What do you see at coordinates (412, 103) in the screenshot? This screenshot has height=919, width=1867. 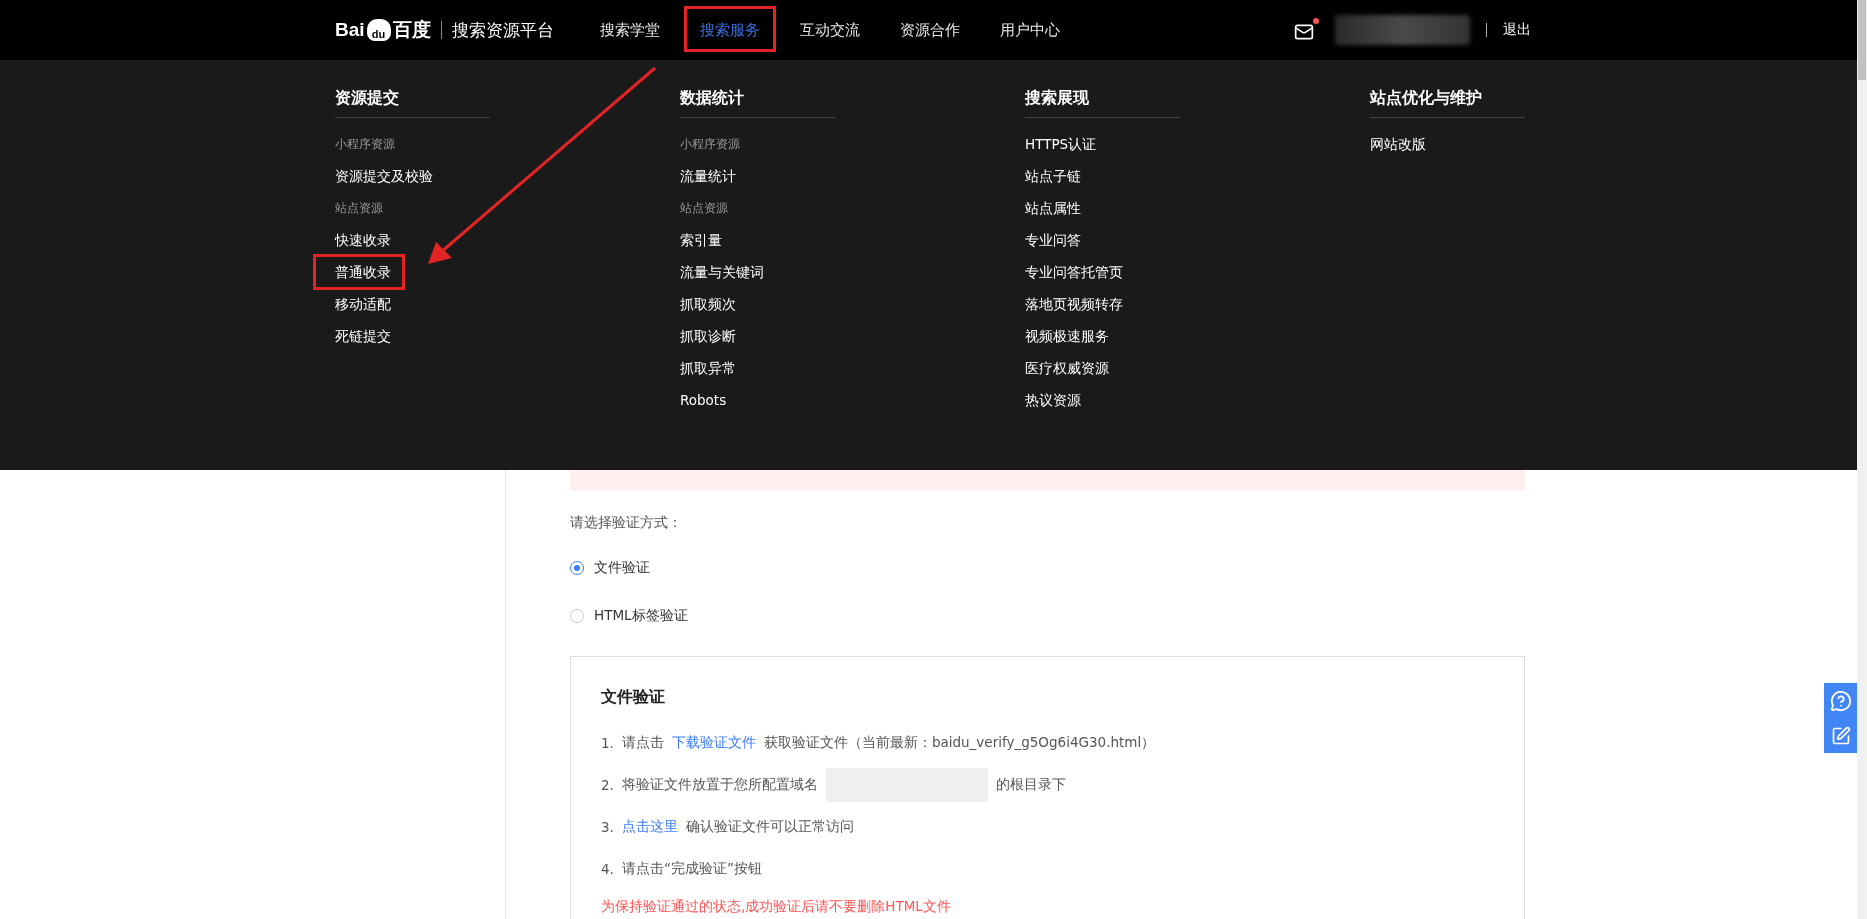 I see `menu-heading: 资源提交` at bounding box center [412, 103].